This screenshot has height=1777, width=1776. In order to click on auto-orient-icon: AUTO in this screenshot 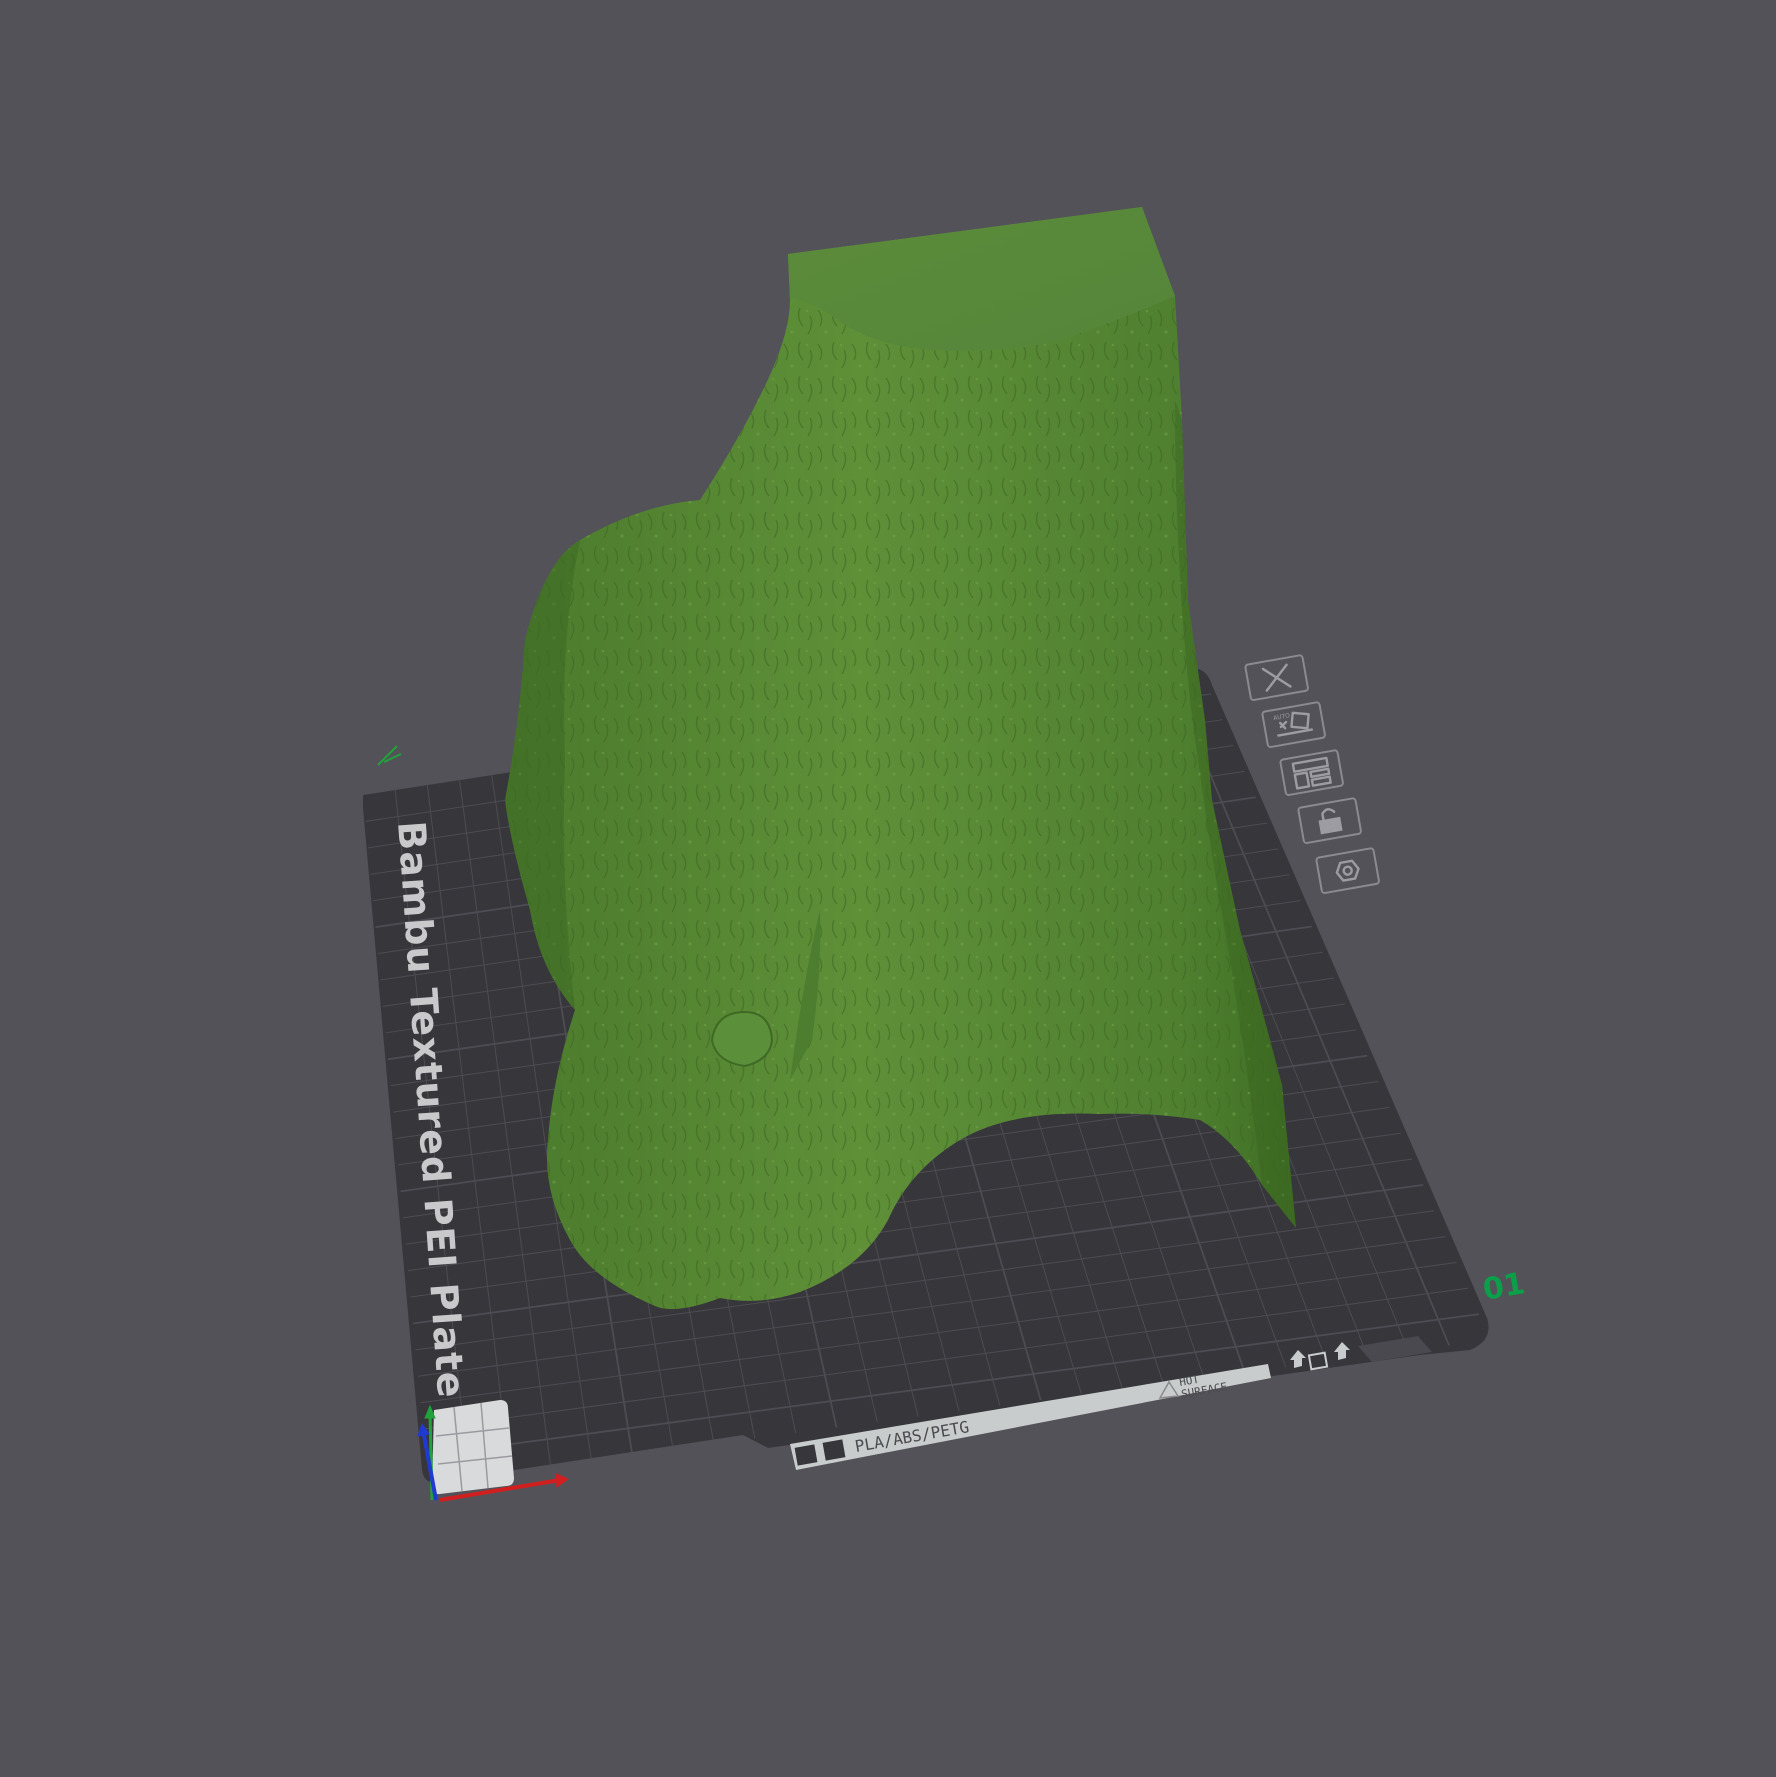, I will do `click(1293, 724)`.